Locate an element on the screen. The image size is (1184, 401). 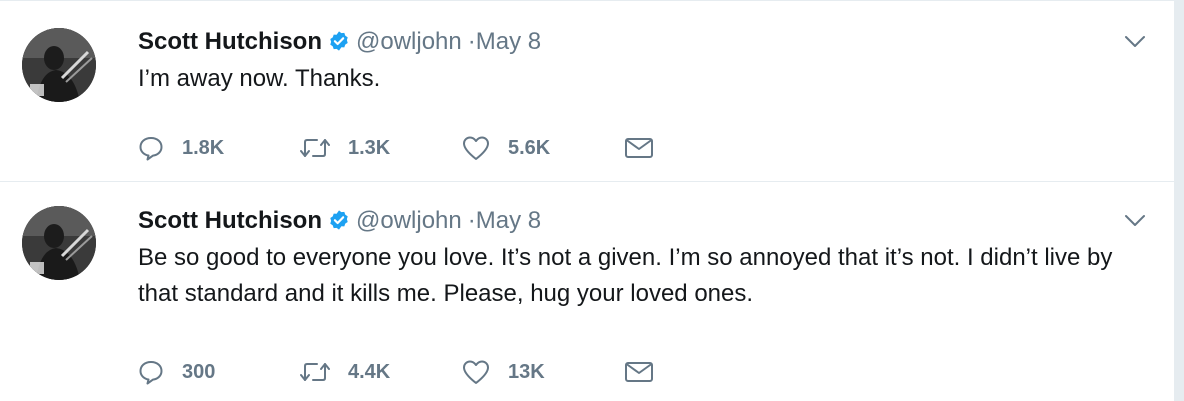
tweet-actions: 1.8K 1.3K 5.6K is located at coordinates (462, 148).